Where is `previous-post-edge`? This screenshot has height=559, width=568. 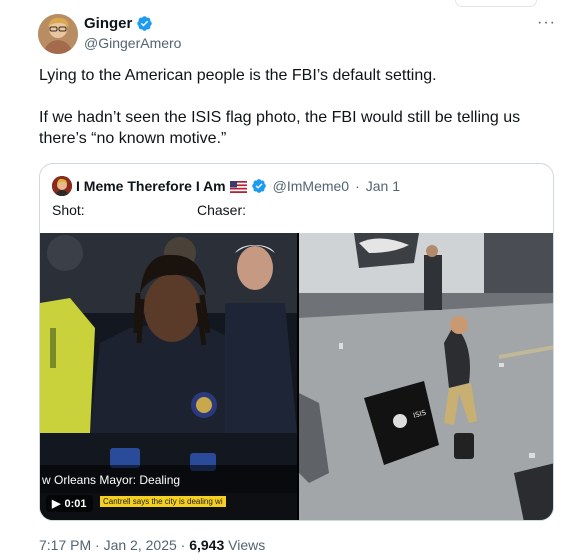 previous-post-edge is located at coordinates (496, 3).